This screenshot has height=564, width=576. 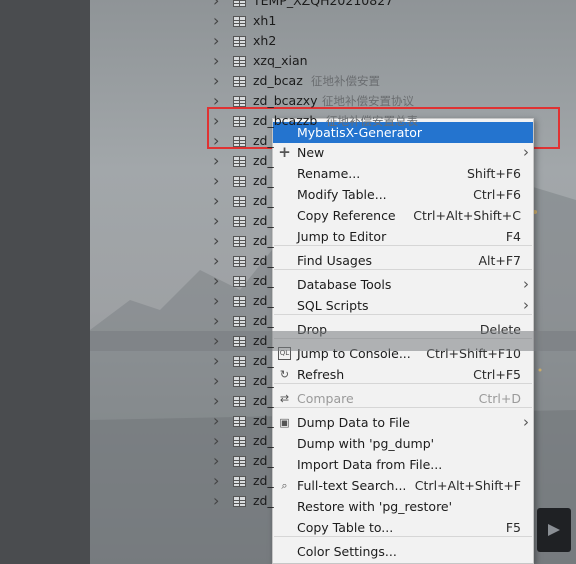 What do you see at coordinates (403, 527) in the screenshot?
I see `menu-item-copy-table-to: Copy Table to... F5` at bounding box center [403, 527].